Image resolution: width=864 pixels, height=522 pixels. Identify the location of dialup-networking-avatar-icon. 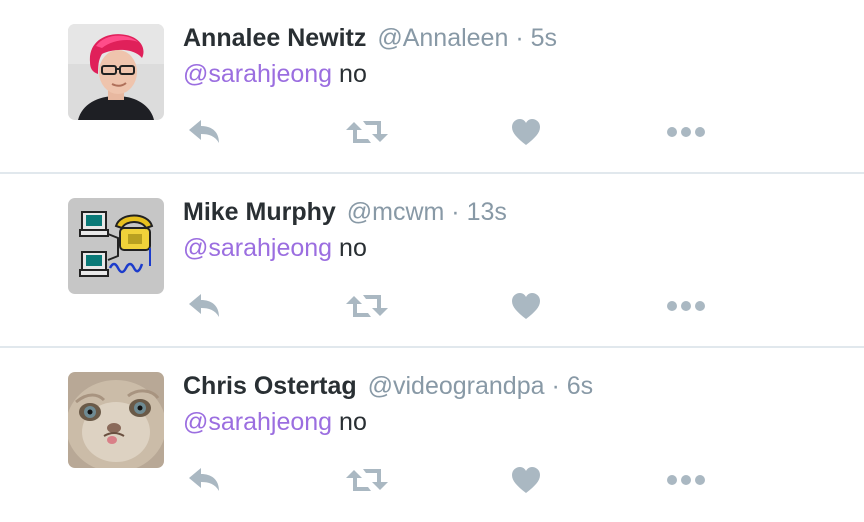
(116, 246).